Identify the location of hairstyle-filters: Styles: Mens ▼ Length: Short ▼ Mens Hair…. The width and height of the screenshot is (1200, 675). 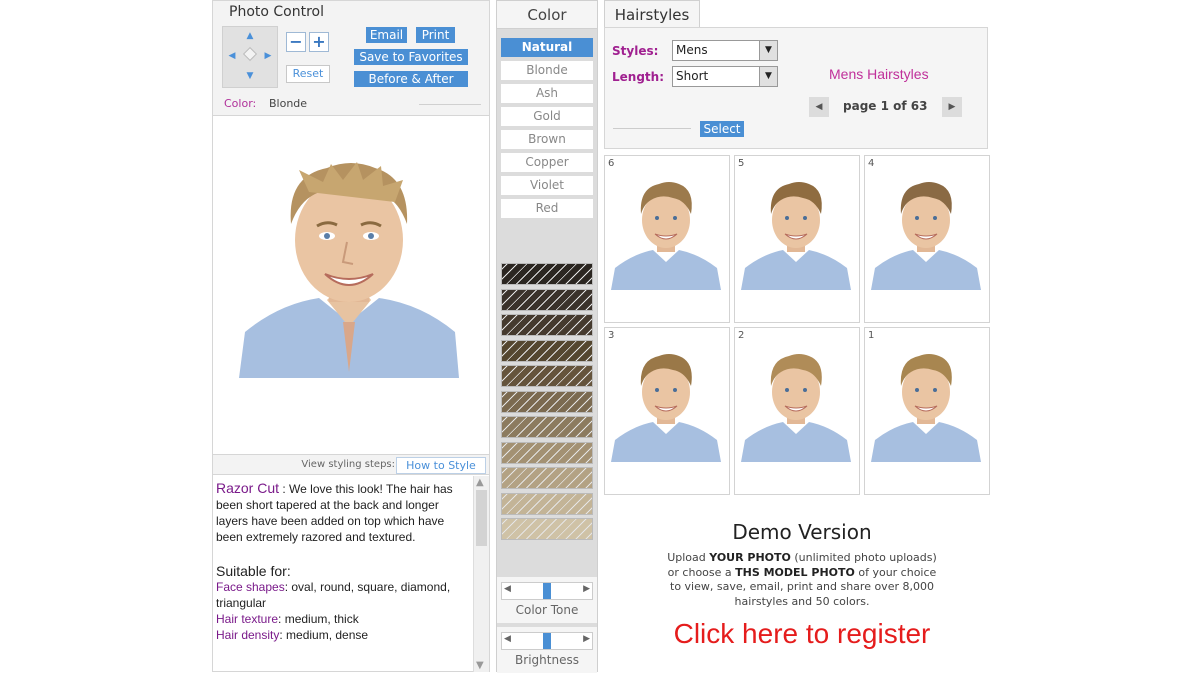
(796, 88).